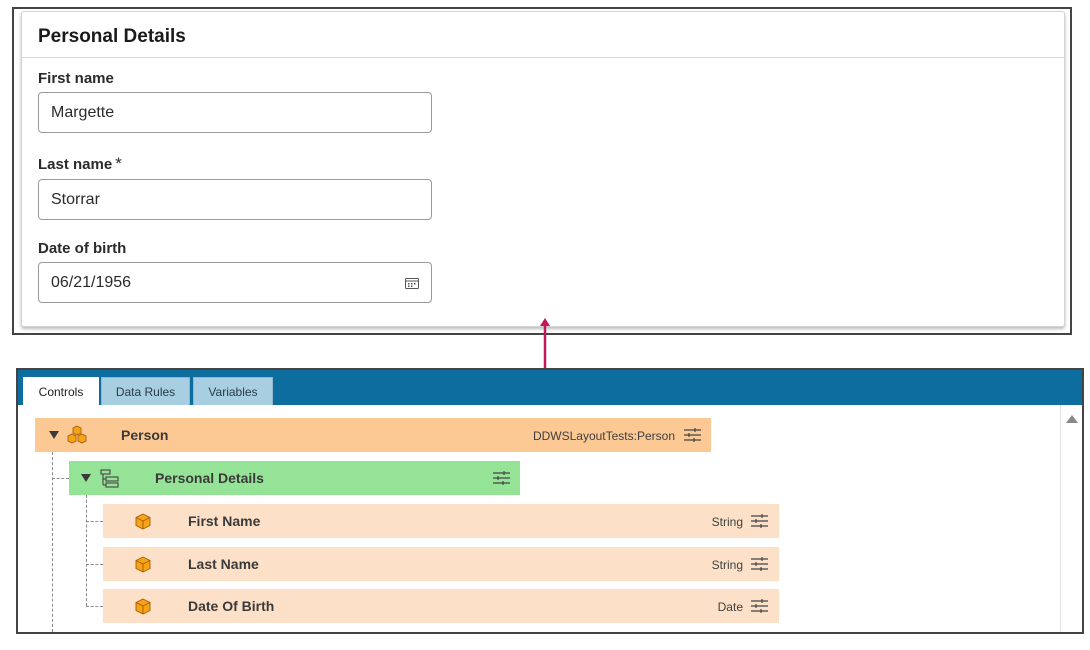 This screenshot has height=650, width=1090. What do you see at coordinates (235, 112) in the screenshot?
I see `first-name-input: Margette` at bounding box center [235, 112].